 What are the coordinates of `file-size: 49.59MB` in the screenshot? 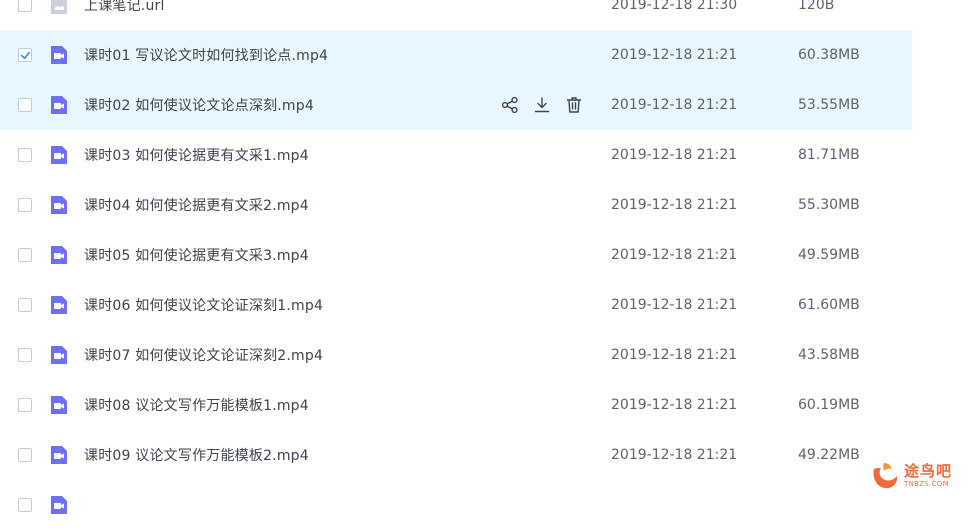 It's located at (829, 255).